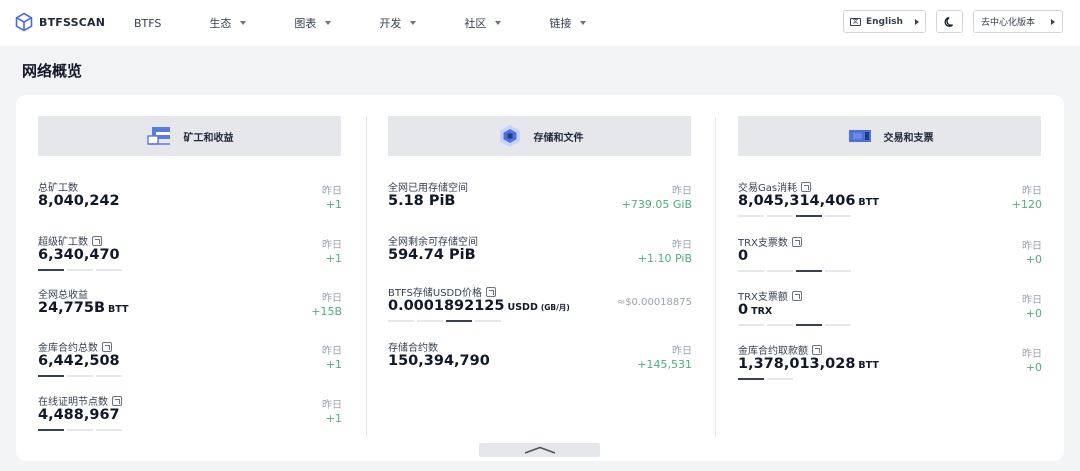  I want to click on nav-item-community: 社区, so click(483, 23).